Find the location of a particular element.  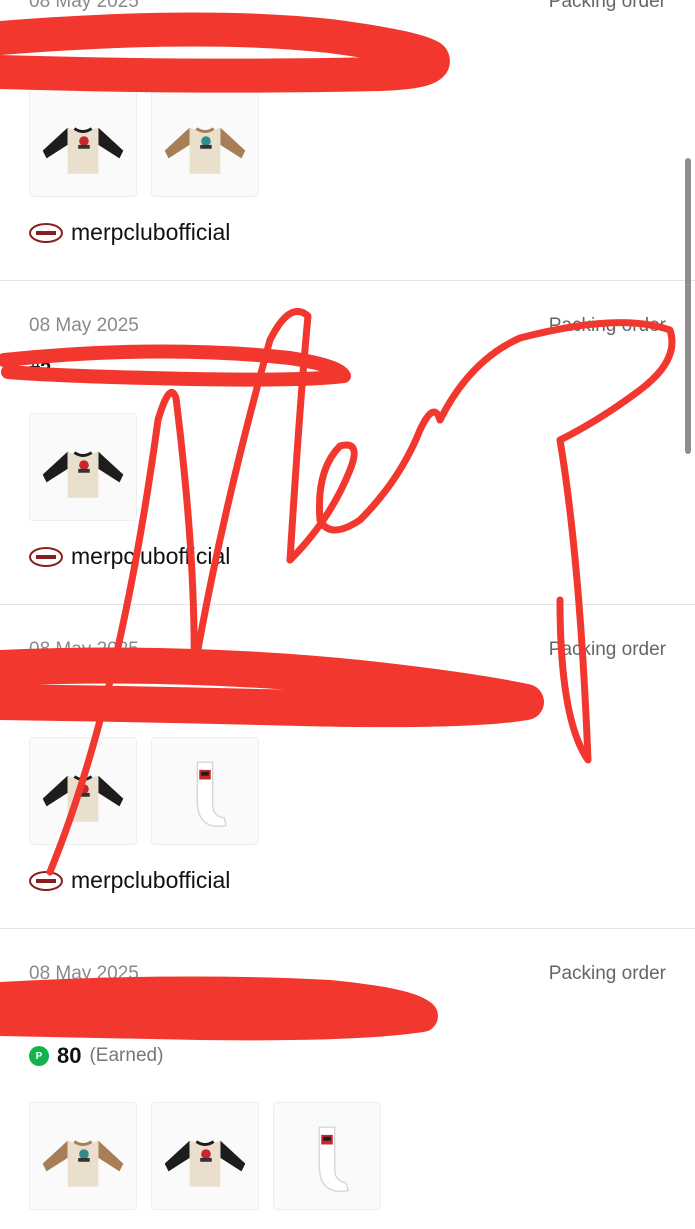

points-label: (Earned) is located at coordinates (126, 1055).